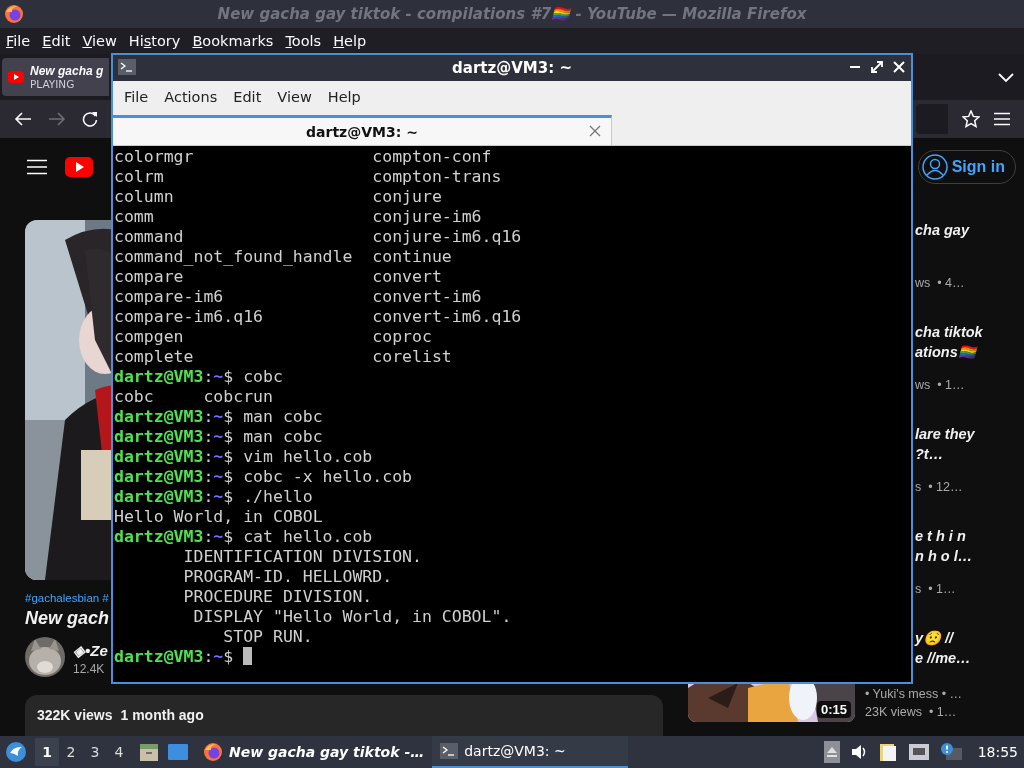  What do you see at coordinates (162, 716) in the screenshot?
I see `upload-age: 1 month ago` at bounding box center [162, 716].